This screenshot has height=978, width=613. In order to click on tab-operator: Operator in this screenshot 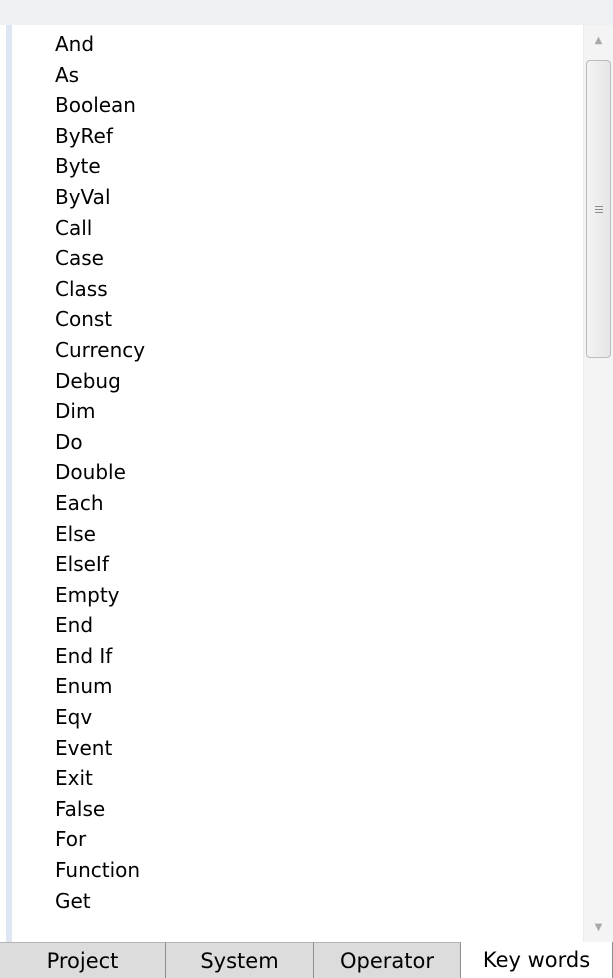, I will do `click(387, 960)`.